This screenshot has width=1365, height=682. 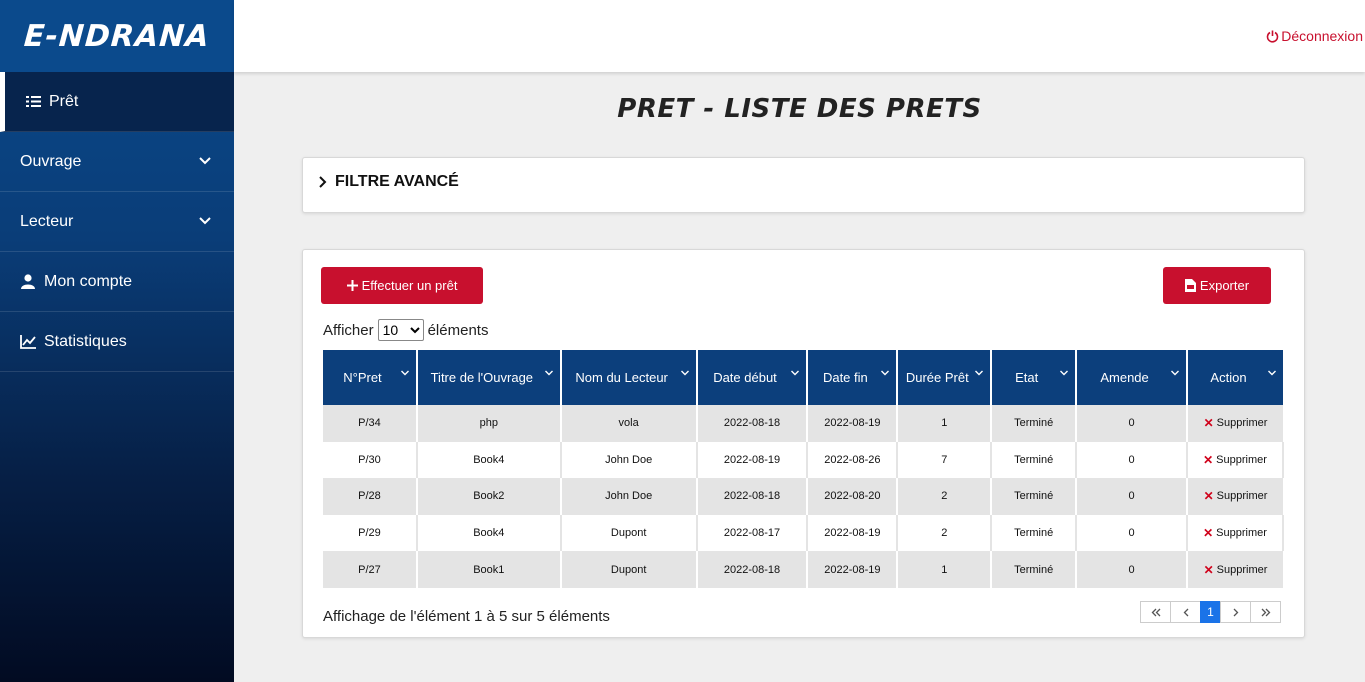 I want to click on page-length-select: 10, so click(x=400, y=330).